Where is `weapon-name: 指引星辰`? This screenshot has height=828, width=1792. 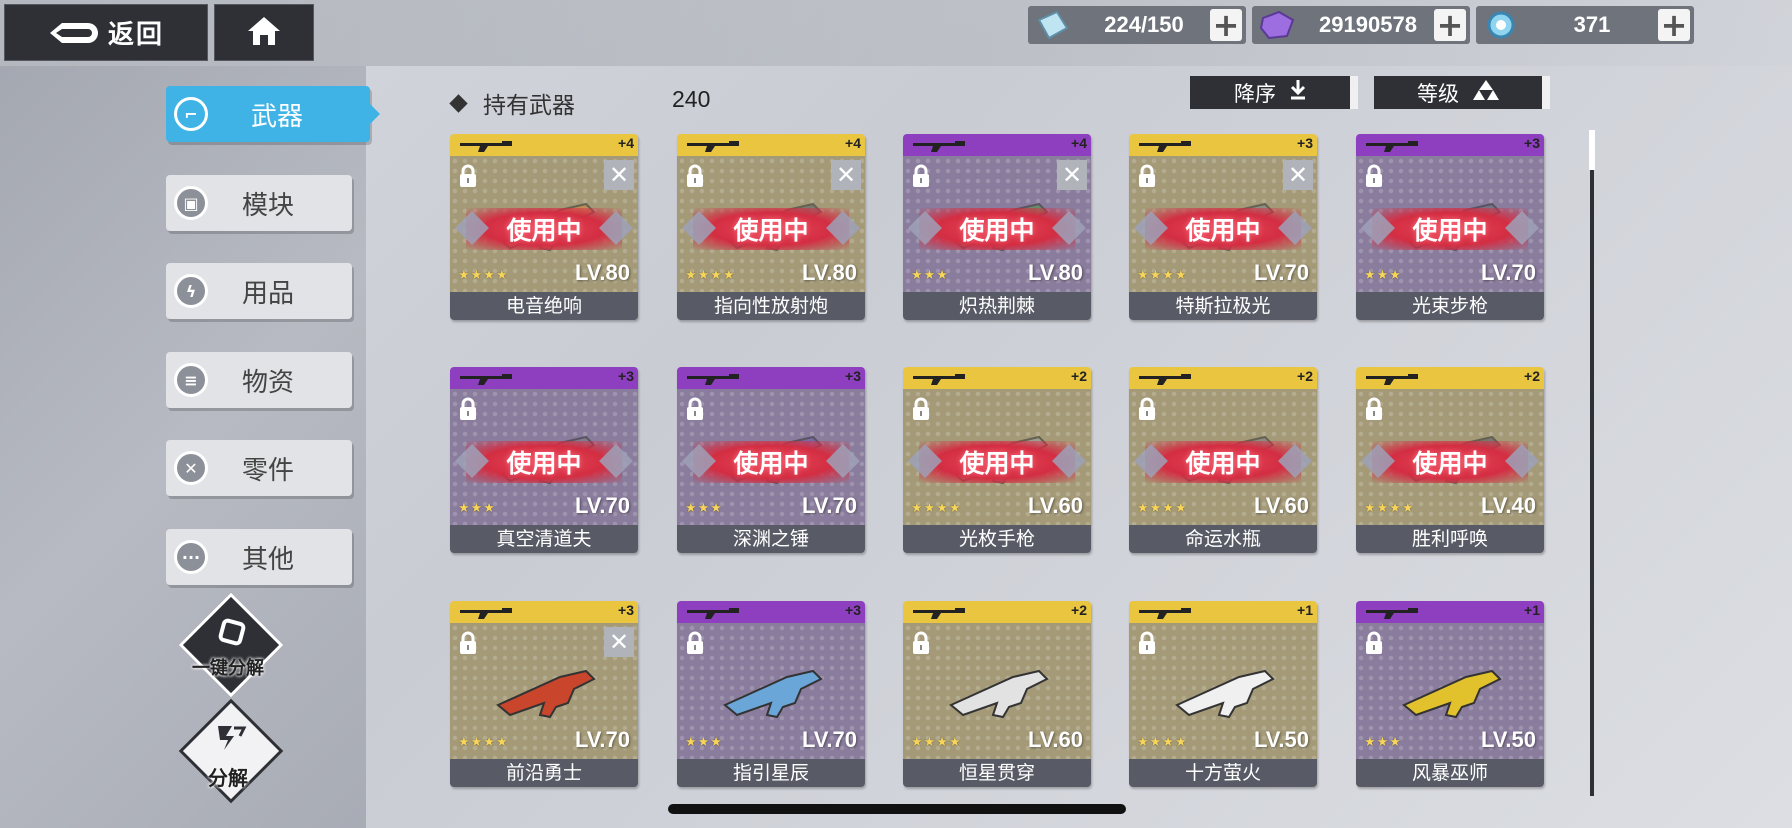
weapon-name: 指引星辰 is located at coordinates (771, 773).